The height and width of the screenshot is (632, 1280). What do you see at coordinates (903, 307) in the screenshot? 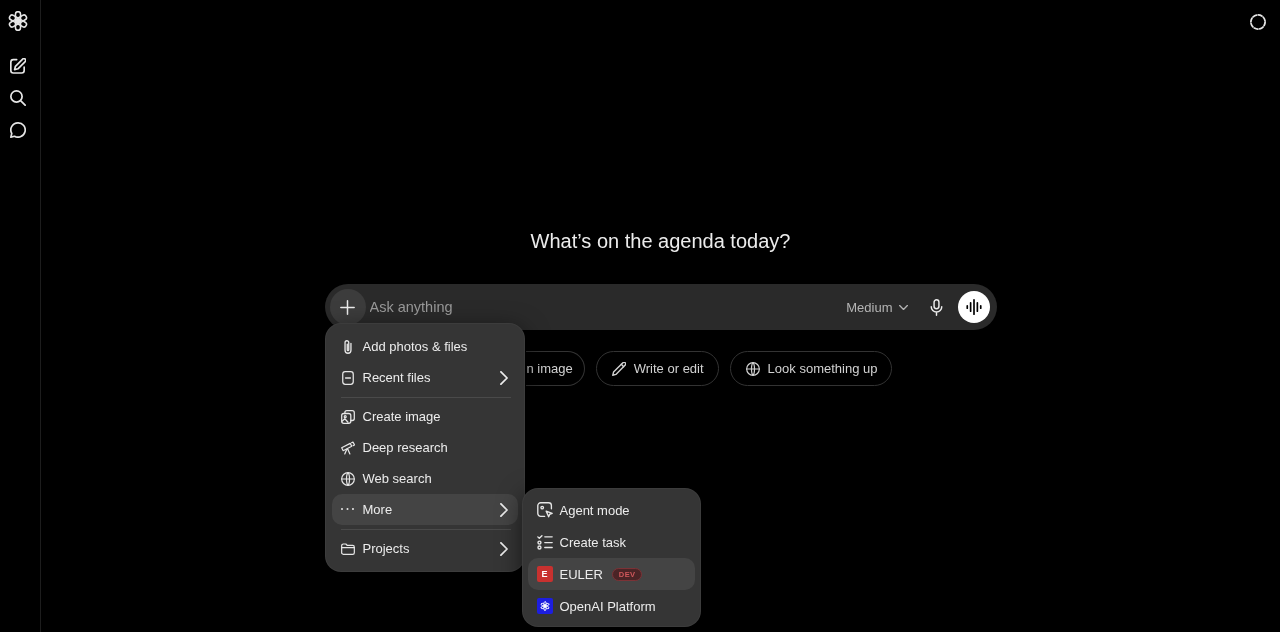
I see `chevron-down-icon` at bounding box center [903, 307].